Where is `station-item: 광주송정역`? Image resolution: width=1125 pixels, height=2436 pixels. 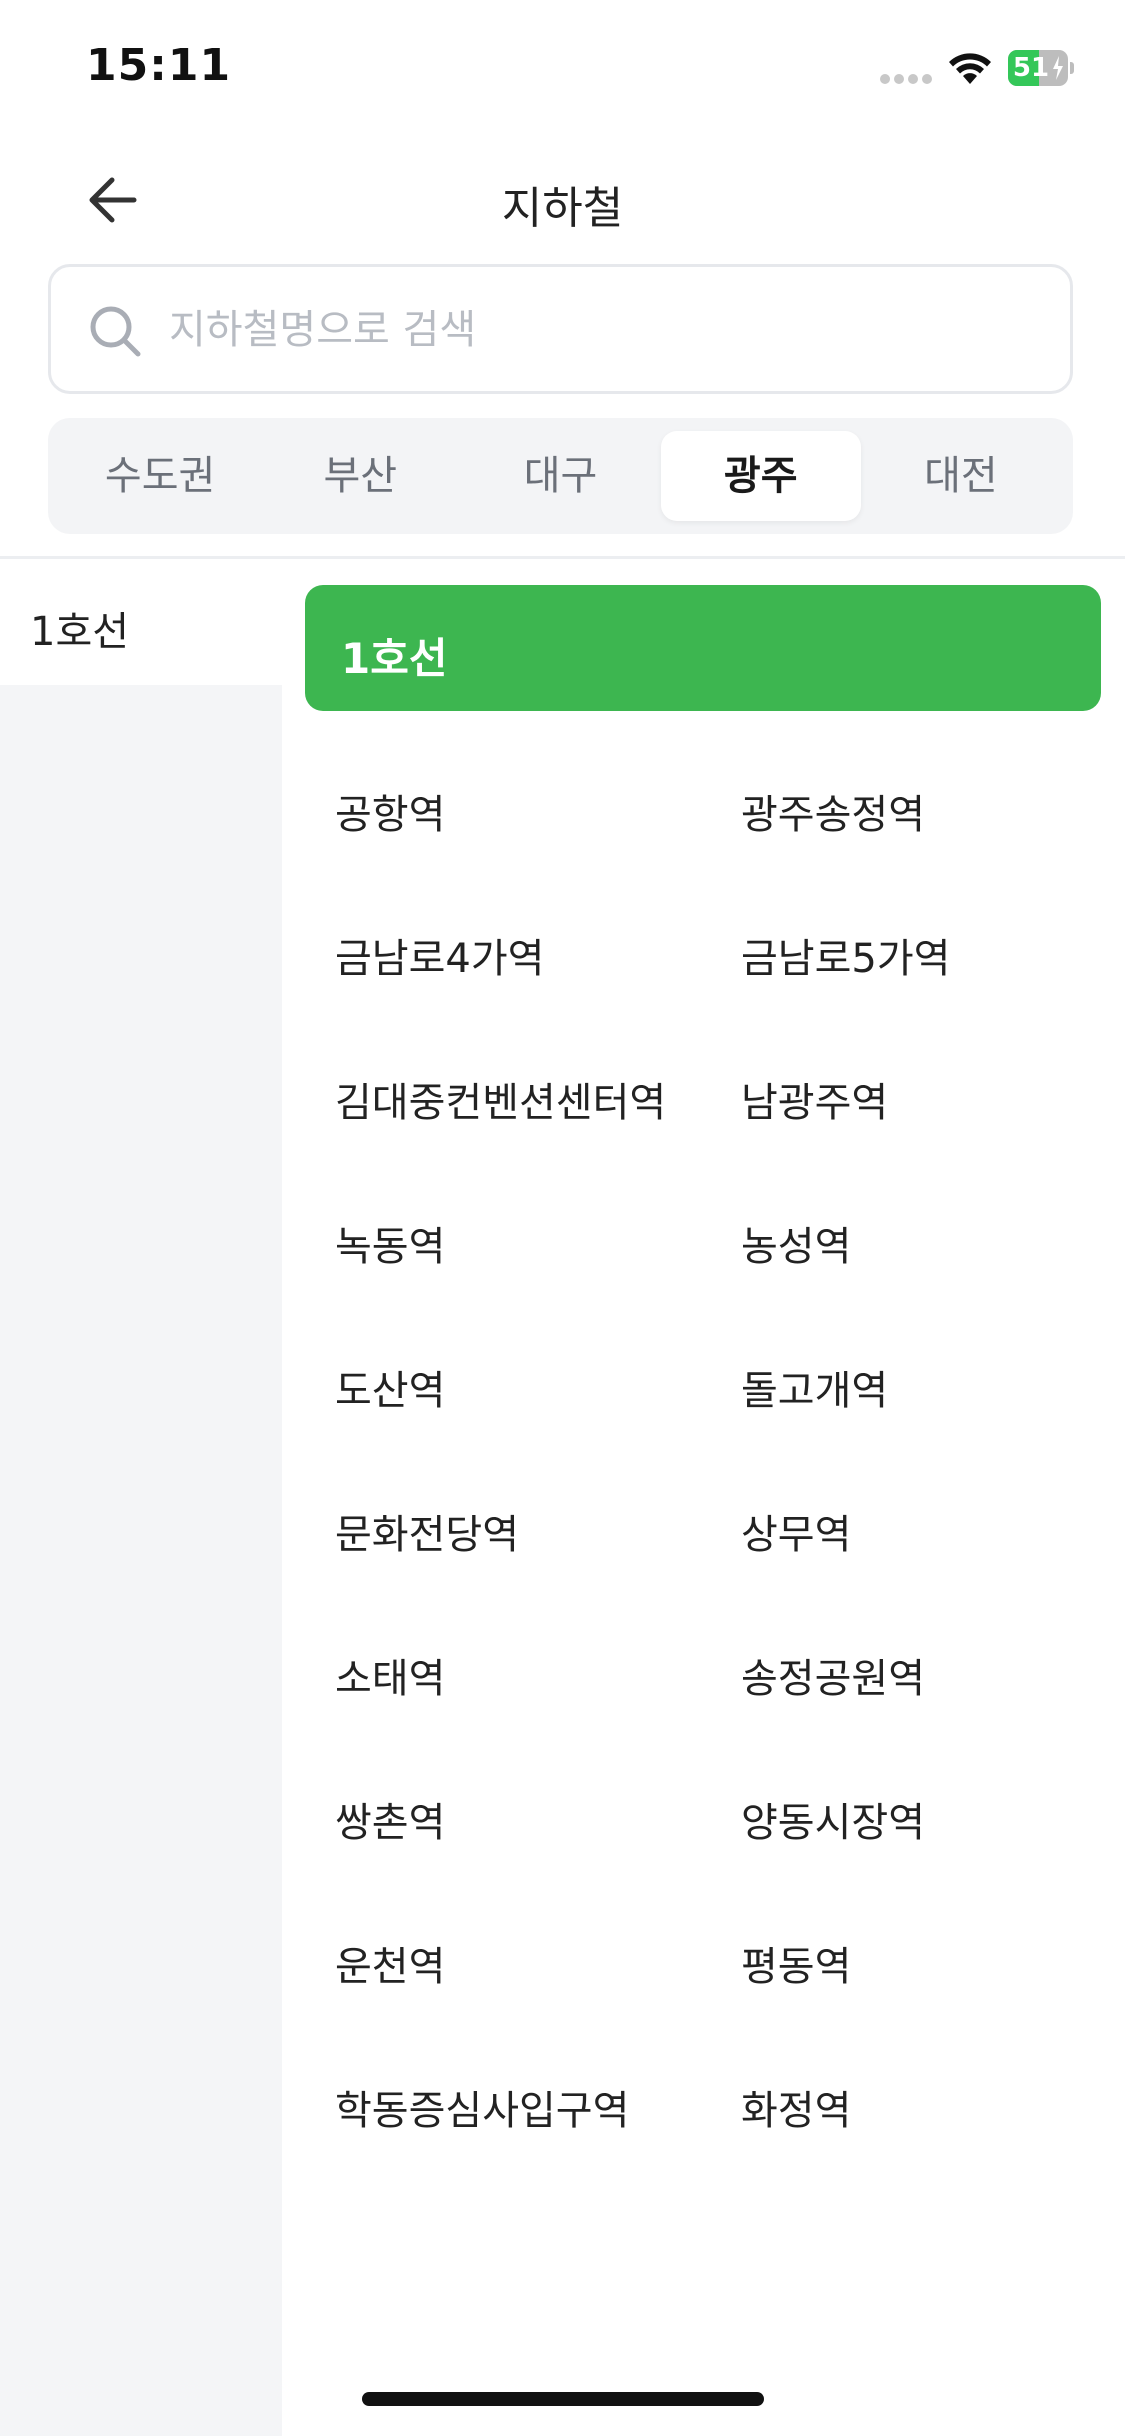 station-item: 광주송정역 is located at coordinates (905, 804).